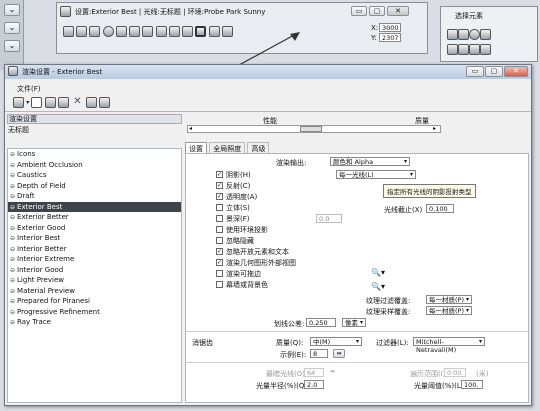 The width and height of the screenshot is (540, 411). Describe the element at coordinates (68, 31) in the screenshot. I see `view-icon` at that location.